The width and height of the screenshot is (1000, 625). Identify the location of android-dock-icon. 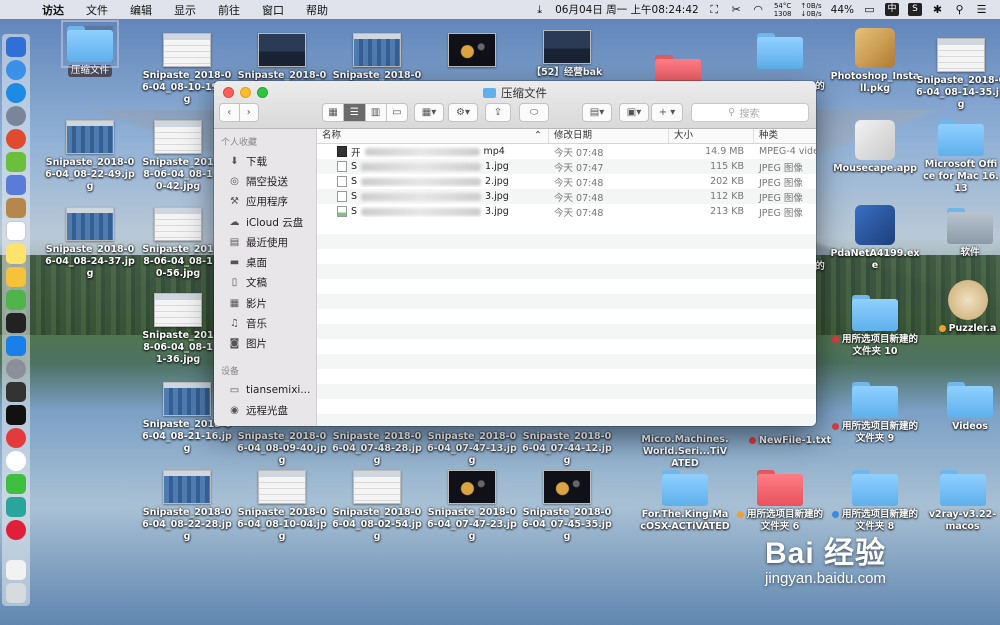
(16, 162).